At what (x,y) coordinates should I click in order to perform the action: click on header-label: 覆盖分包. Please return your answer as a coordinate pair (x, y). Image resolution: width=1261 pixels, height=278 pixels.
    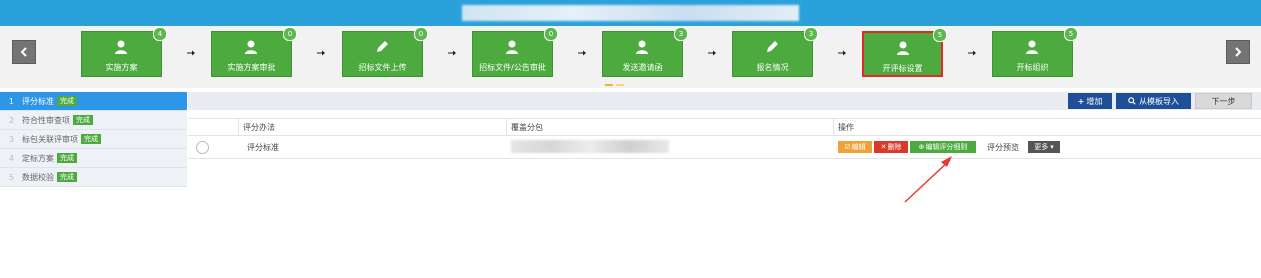
    Looking at the image, I should click on (527, 127).